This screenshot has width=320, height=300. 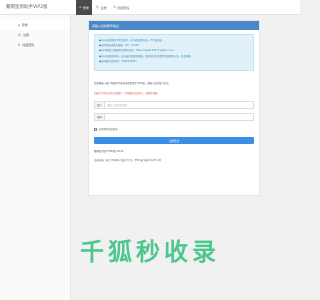 I want to click on remember-me: 记住我的登录状态, so click(x=174, y=129).